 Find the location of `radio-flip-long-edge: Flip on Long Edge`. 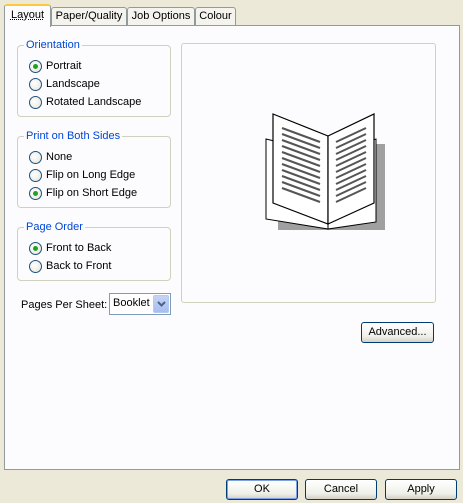

radio-flip-long-edge: Flip on Long Edge is located at coordinates (82, 175).